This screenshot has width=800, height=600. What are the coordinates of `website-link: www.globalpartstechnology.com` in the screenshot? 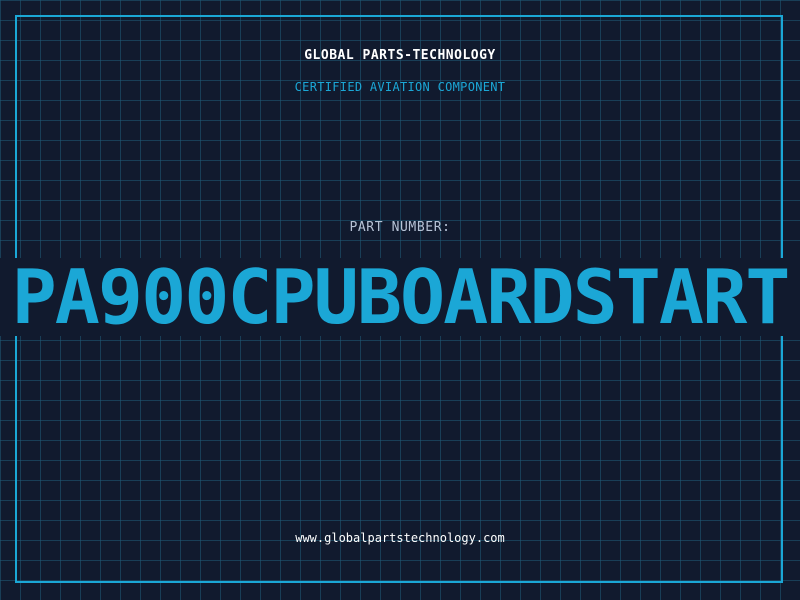 It's located at (400, 538).